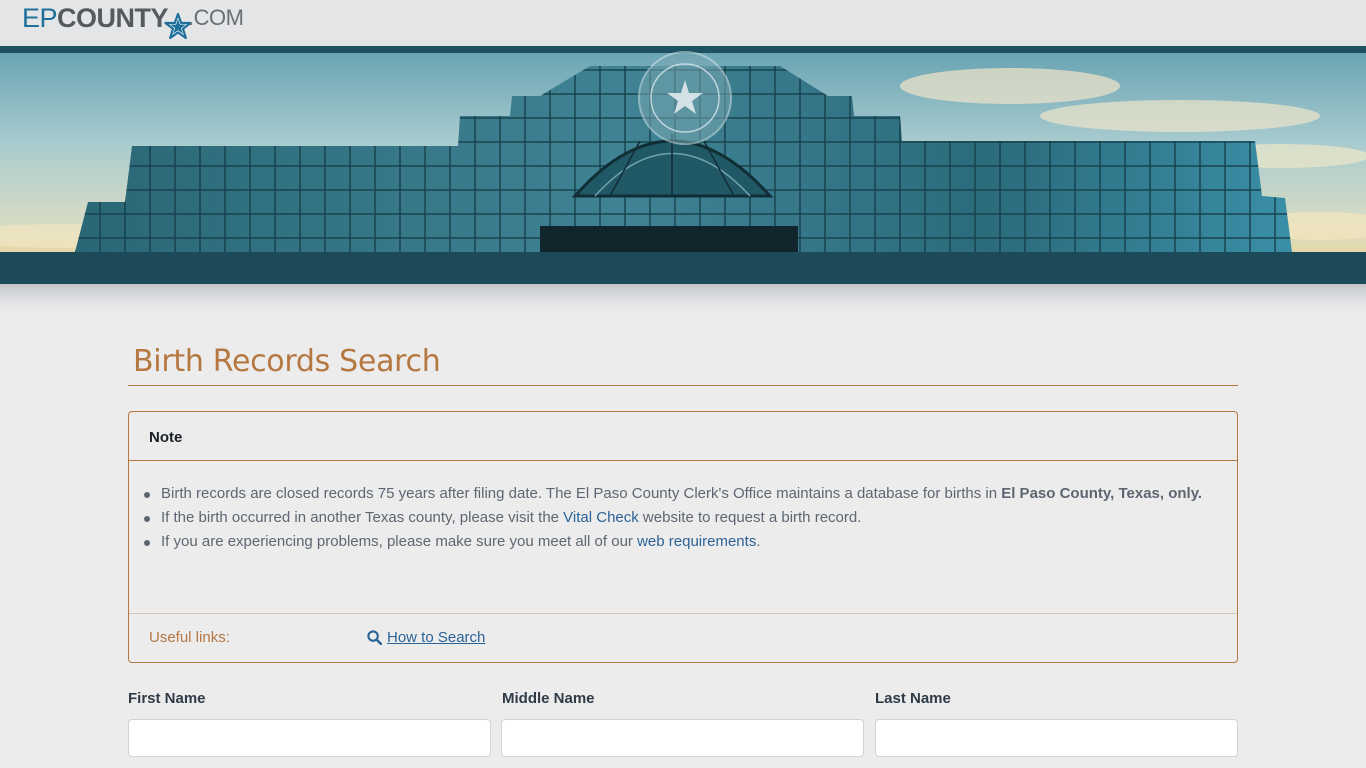  I want to click on logo-com-text: .COM, so click(216, 17).